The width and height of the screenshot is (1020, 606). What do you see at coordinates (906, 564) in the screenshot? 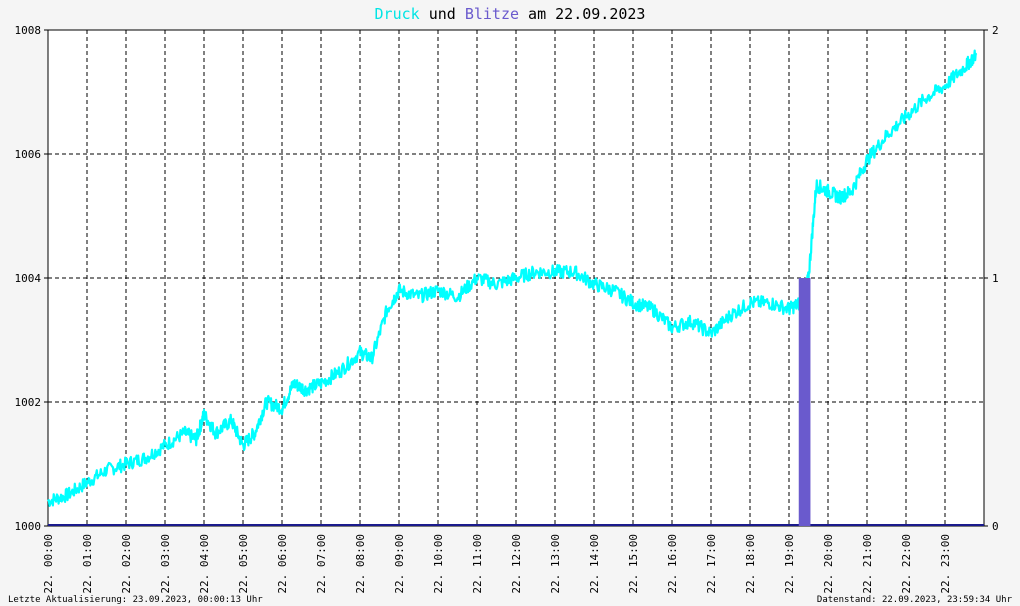
I see `x-tick-label: 22. 22:00` at bounding box center [906, 564].